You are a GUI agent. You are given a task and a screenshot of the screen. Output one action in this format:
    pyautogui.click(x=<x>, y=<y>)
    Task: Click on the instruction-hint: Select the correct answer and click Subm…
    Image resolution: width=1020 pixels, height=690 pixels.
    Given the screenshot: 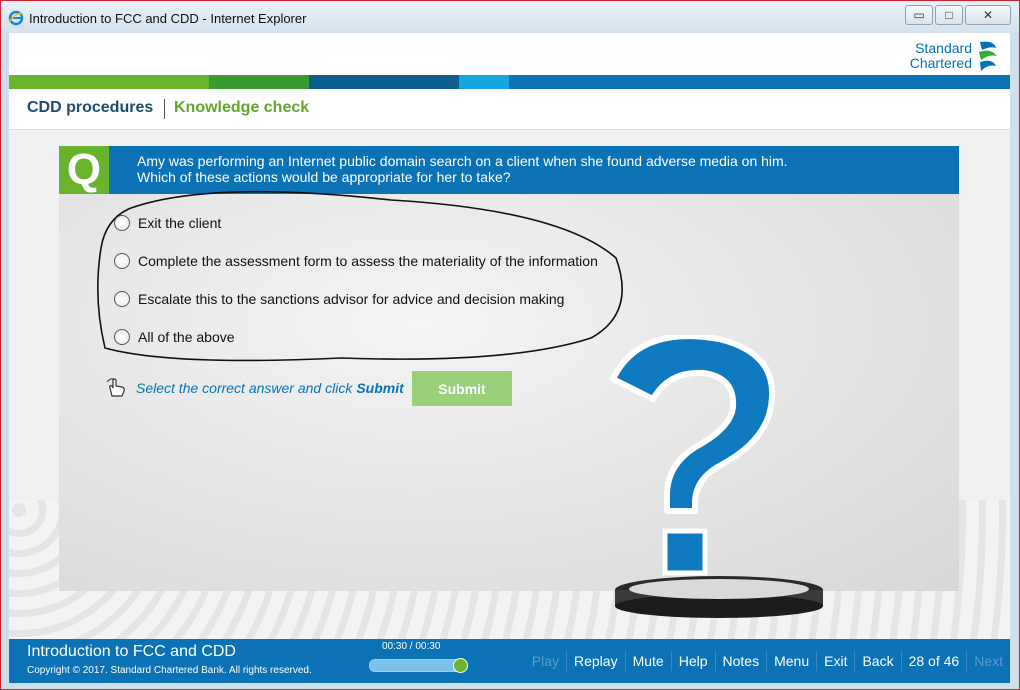 What is the action you would take?
    pyautogui.click(x=254, y=388)
    